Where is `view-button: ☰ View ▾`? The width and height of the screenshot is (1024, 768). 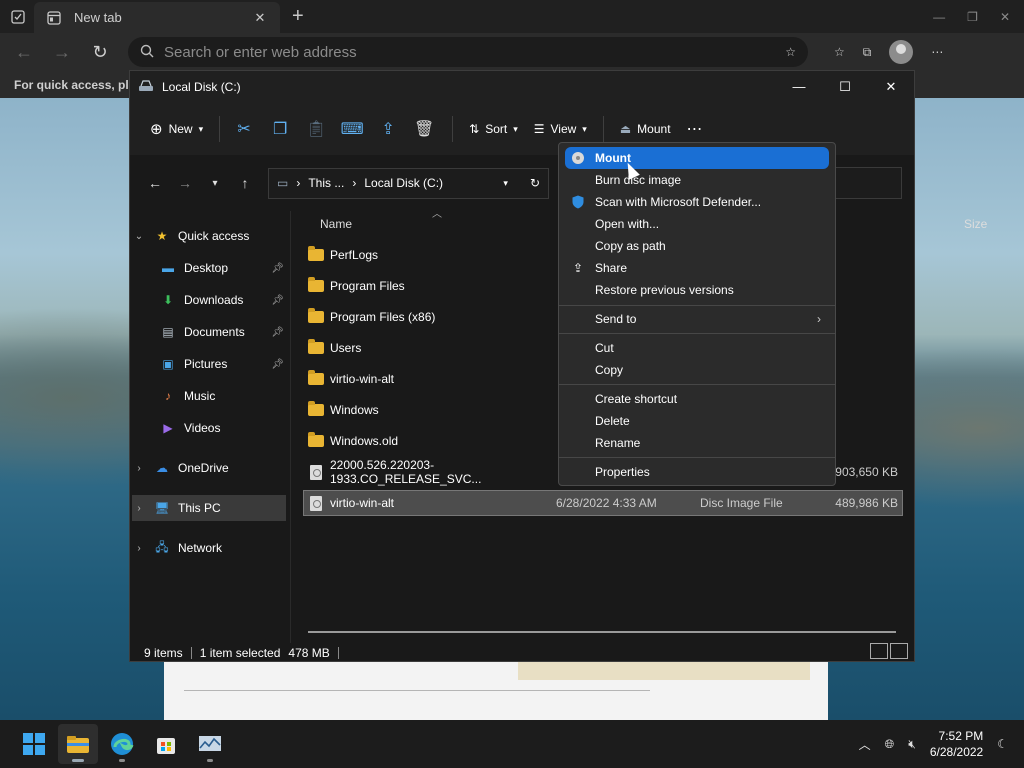 view-button: ☰ View ▾ is located at coordinates (560, 129).